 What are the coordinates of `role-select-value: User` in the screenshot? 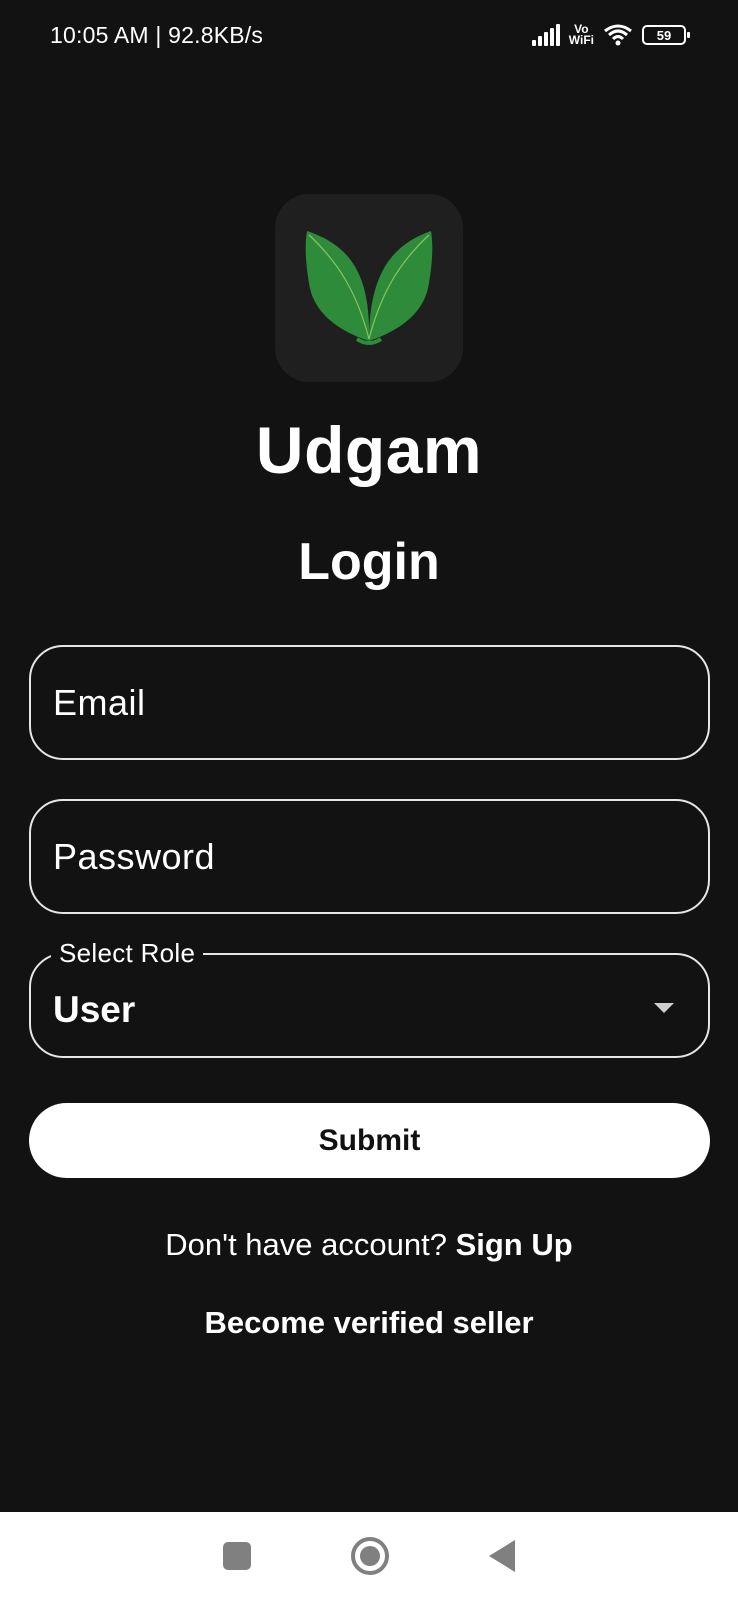 It's located at (94, 1009).